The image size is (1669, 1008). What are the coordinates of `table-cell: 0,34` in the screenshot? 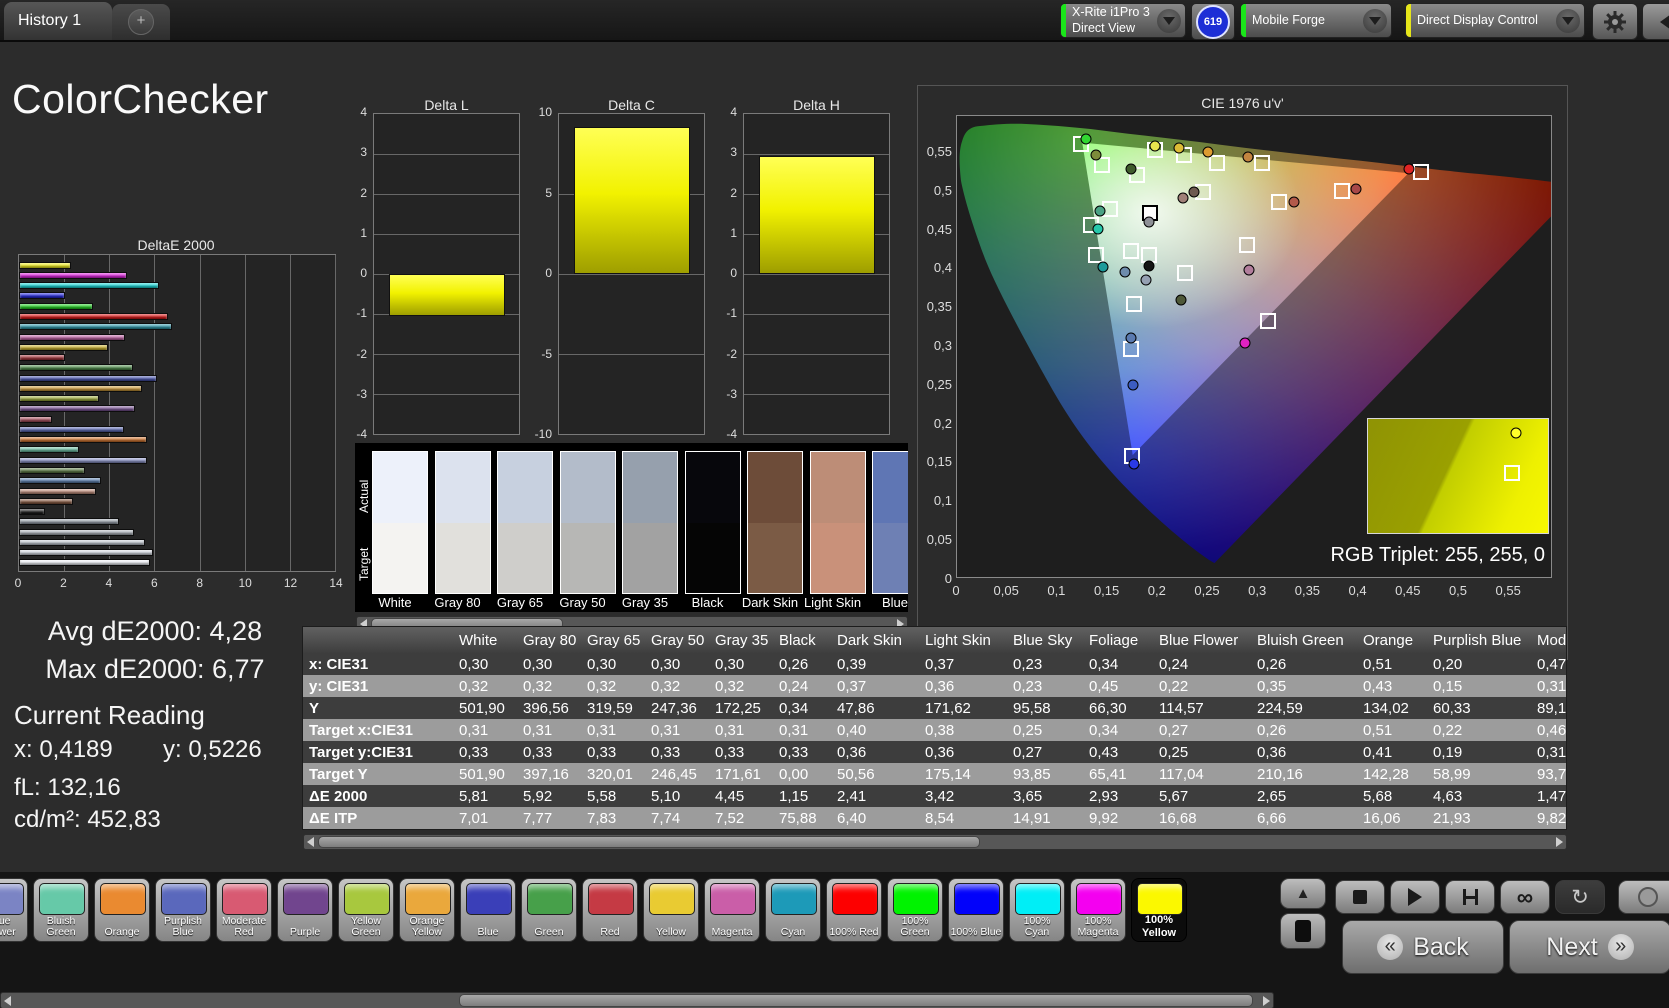 It's located at (794, 708).